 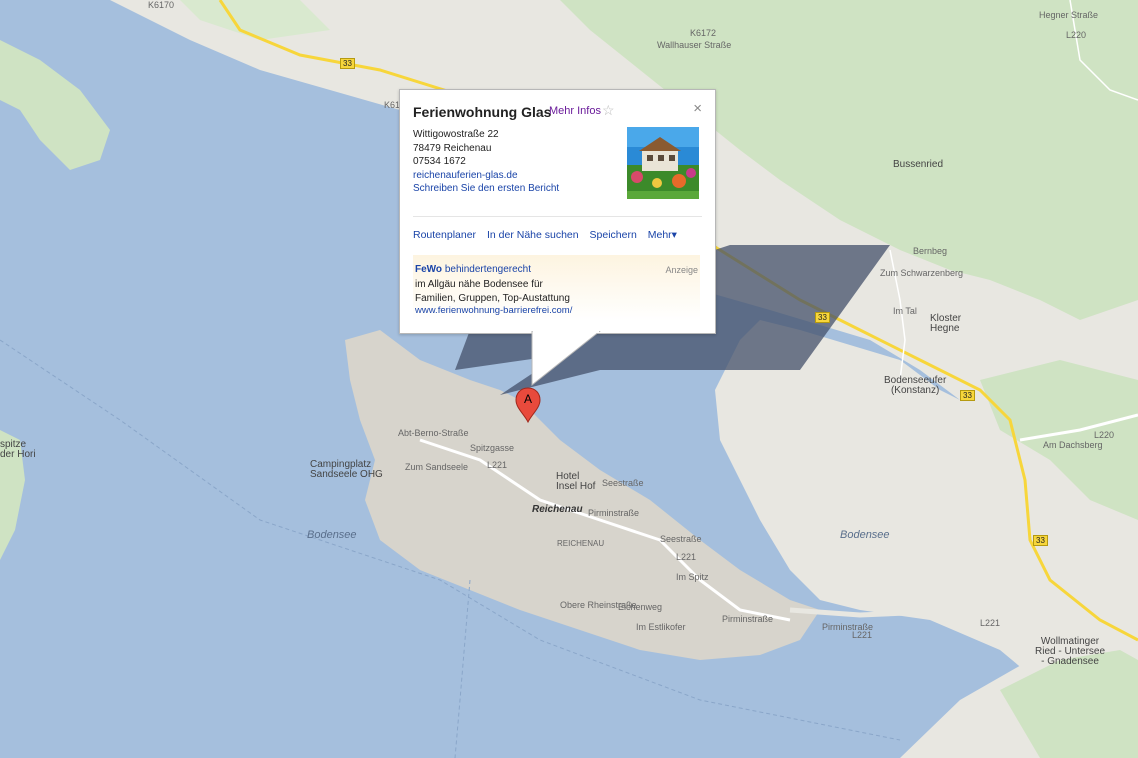 What do you see at coordinates (692, 577) in the screenshot?
I see `street-label: Im Spitz` at bounding box center [692, 577].